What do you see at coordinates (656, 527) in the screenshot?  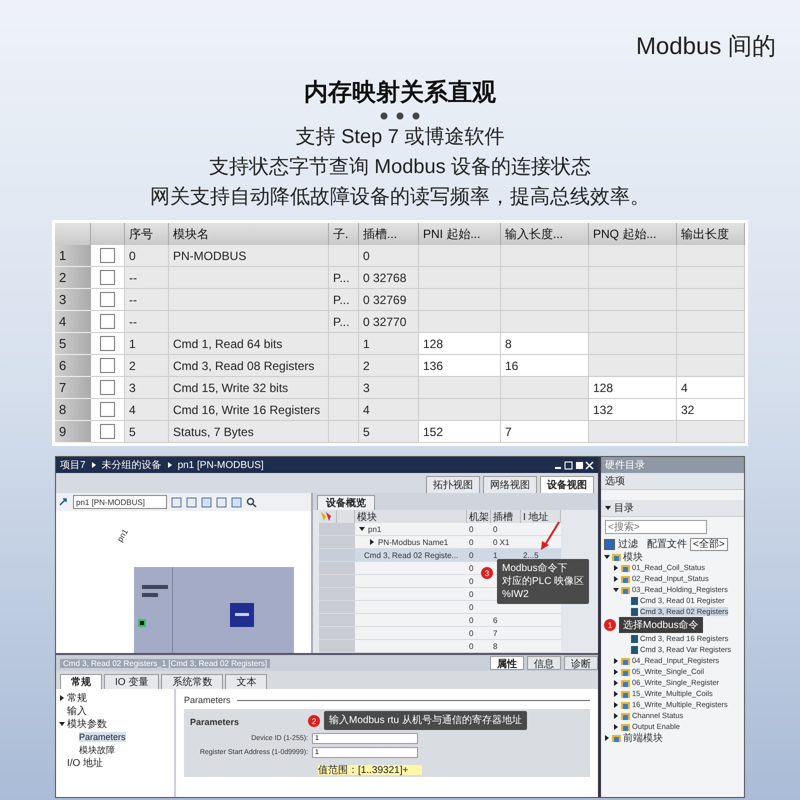 I see `search-field: <搜索>` at bounding box center [656, 527].